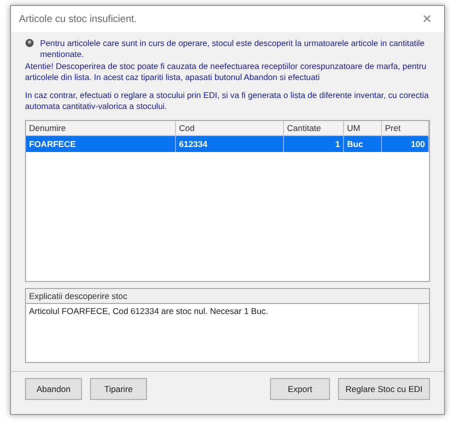 This screenshot has height=422, width=455. I want to click on adjust-stock-button: Reglare Stoc cu EDI, so click(384, 389).